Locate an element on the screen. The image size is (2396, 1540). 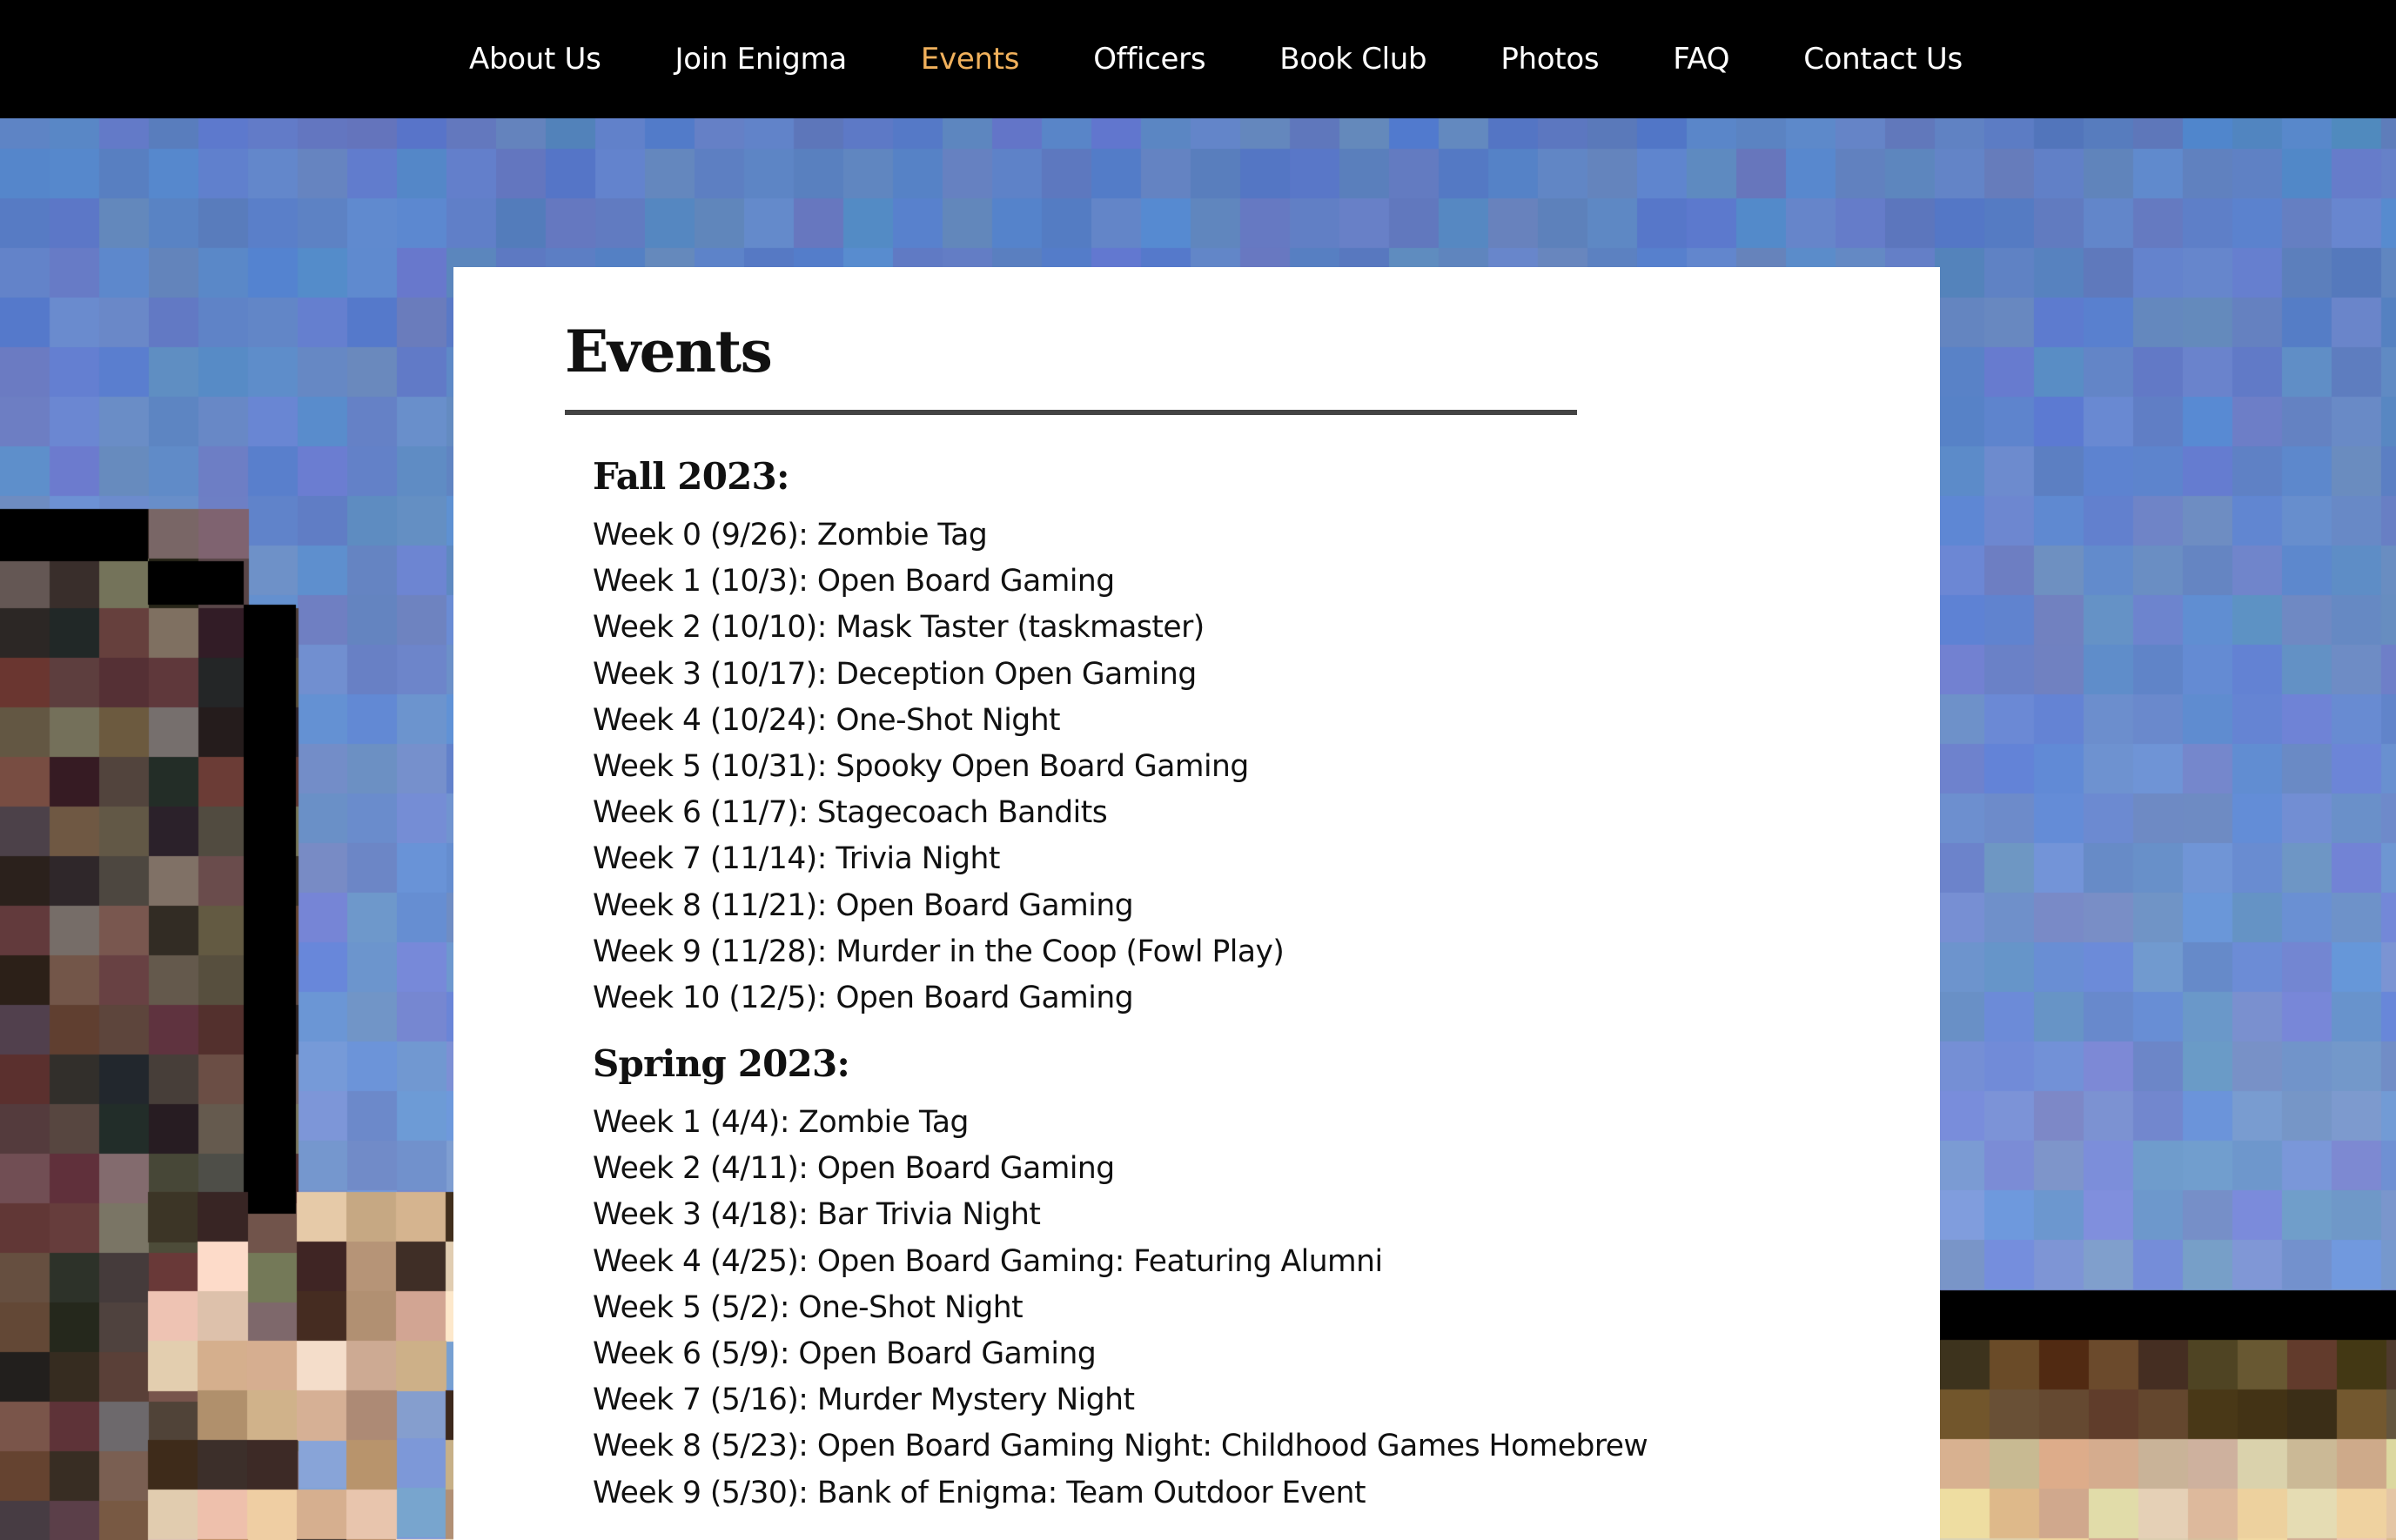
list-item: Week 6 (5/9): Open Board Gaming is located at coordinates (845, 1353).